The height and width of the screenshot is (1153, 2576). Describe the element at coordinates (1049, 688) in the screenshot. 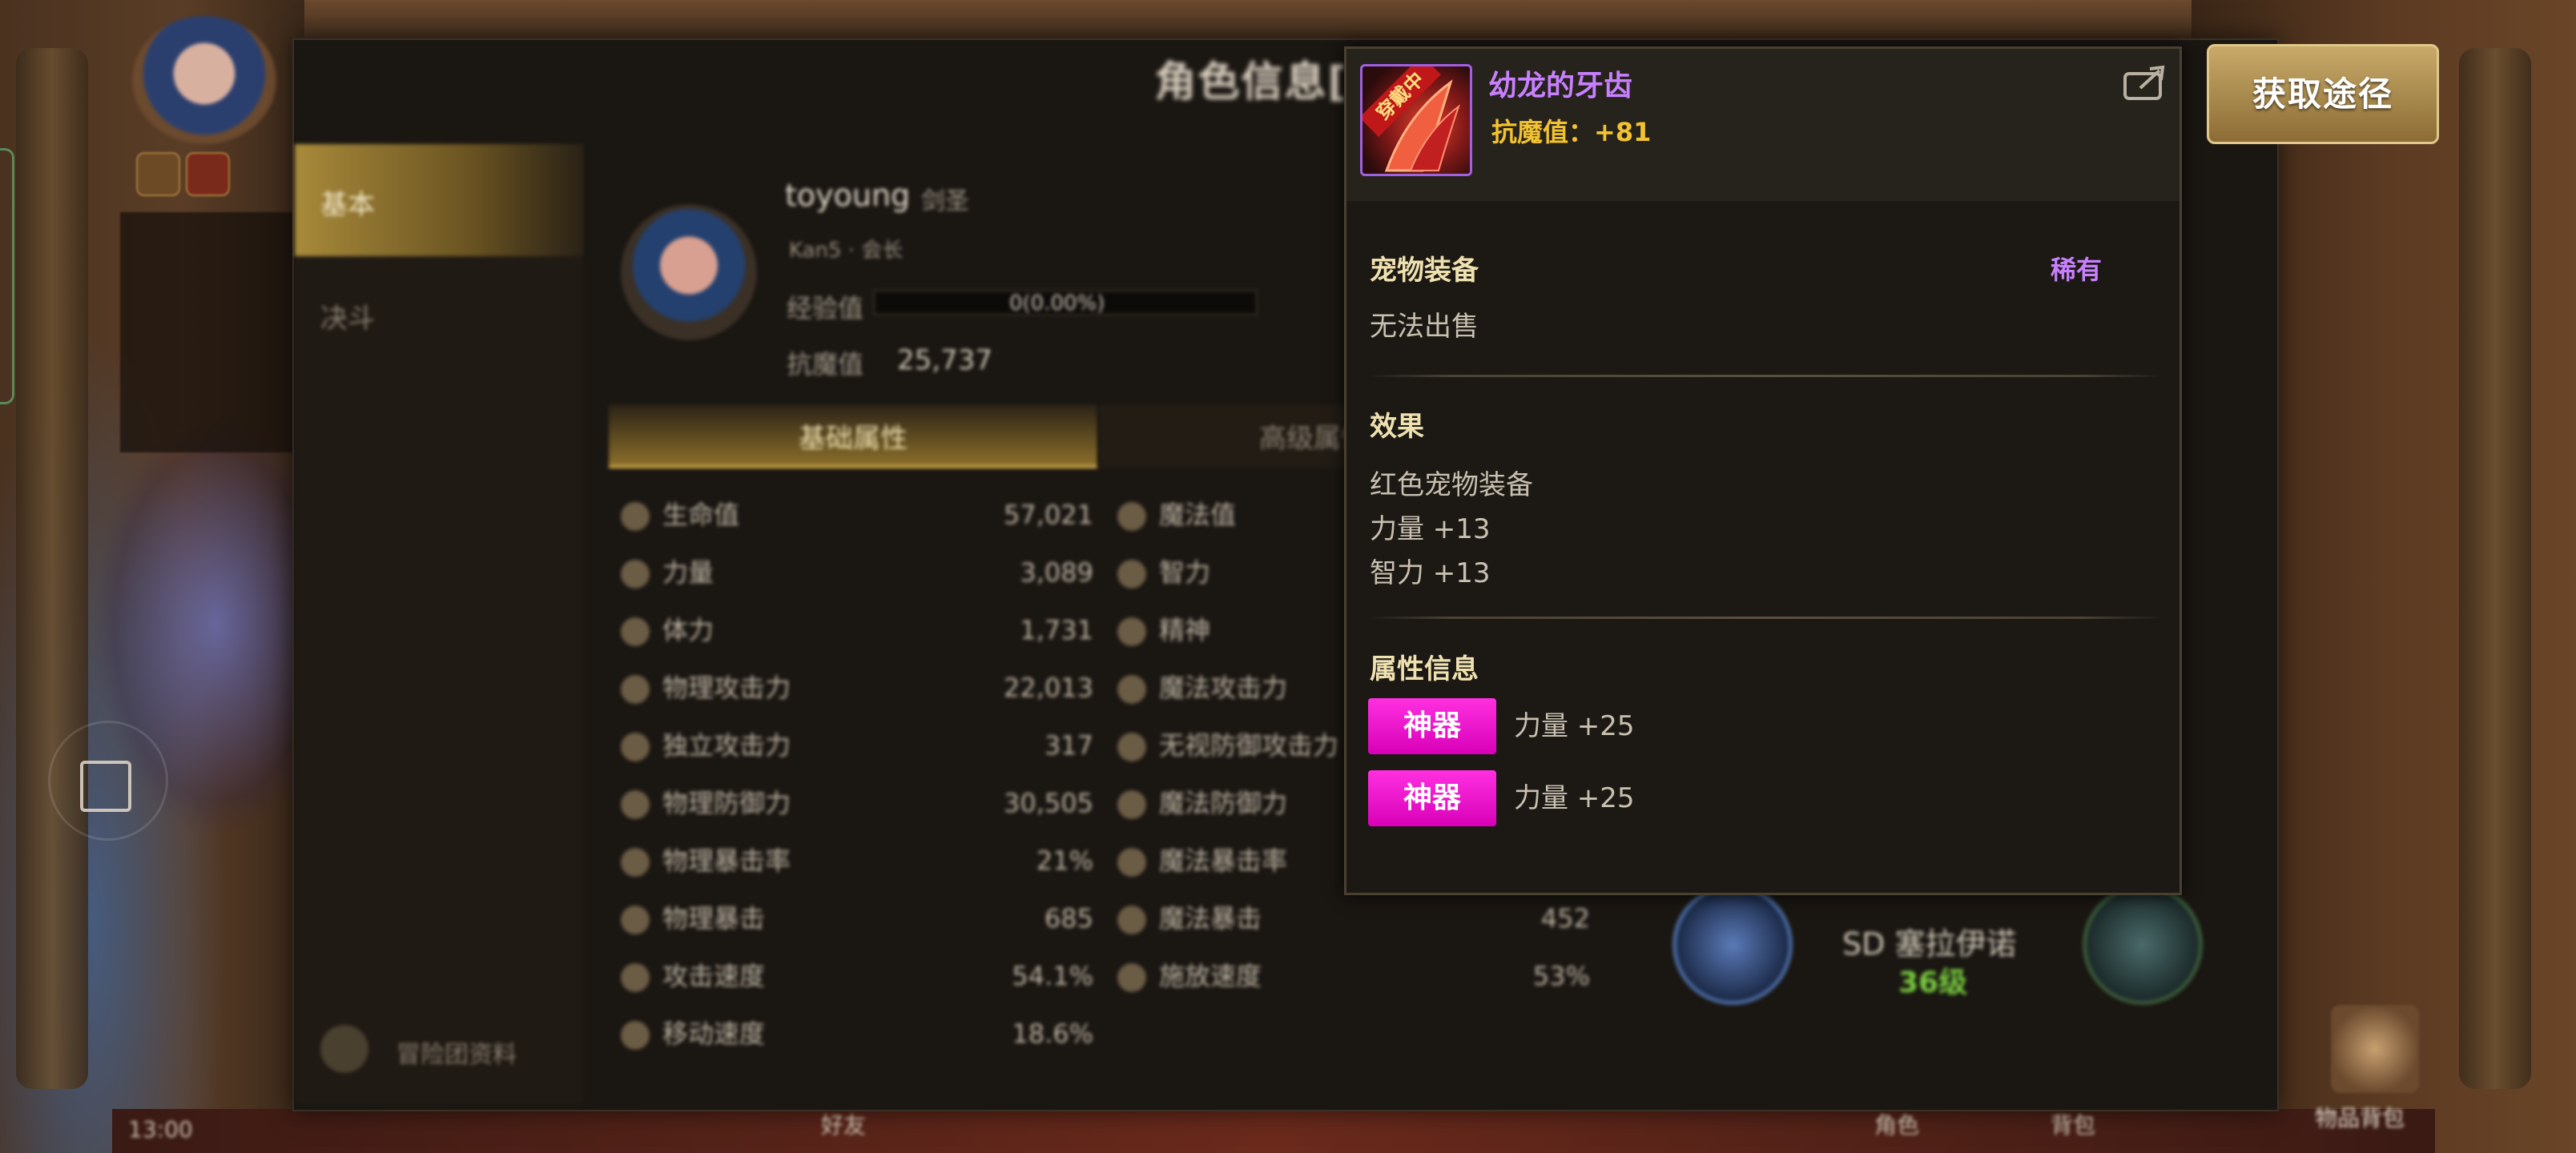

I see `stat-value: 22,013` at that location.